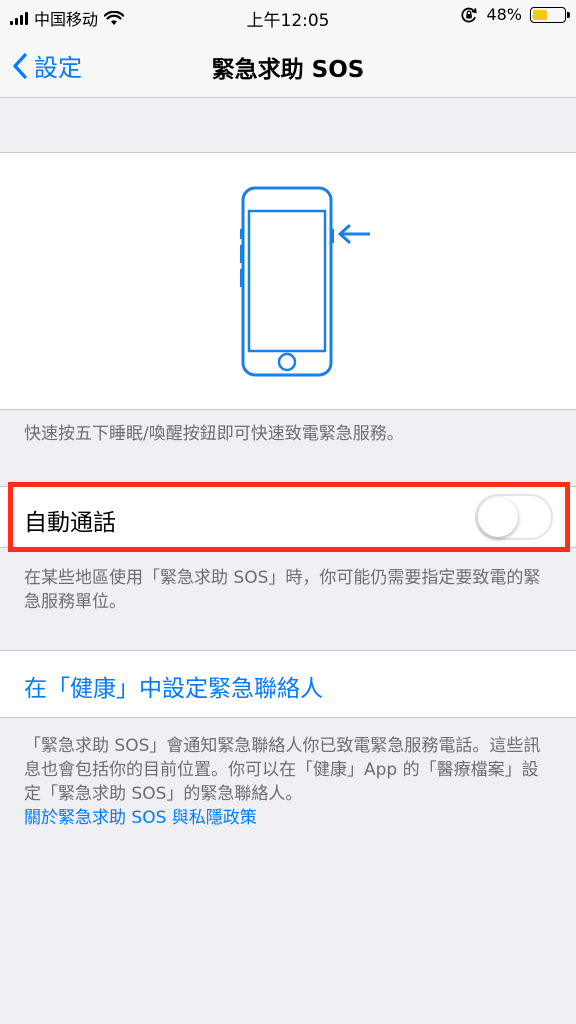 The height and width of the screenshot is (1024, 576). I want to click on battery-percent: 48%, so click(504, 14).